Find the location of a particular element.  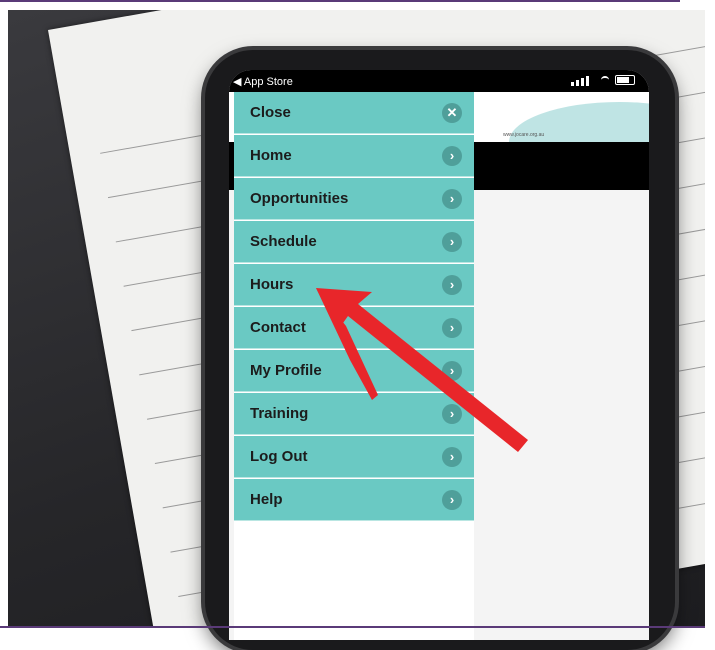

annotation-arrow-icon is located at coordinates (422, 370).